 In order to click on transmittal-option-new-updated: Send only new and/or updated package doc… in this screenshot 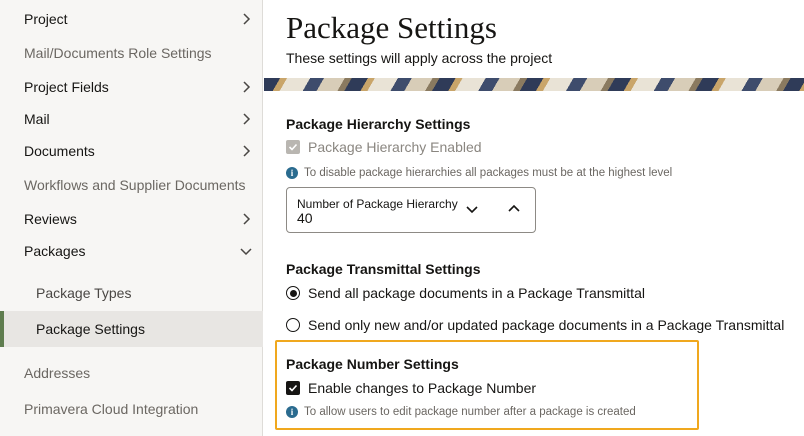, I will do `click(535, 325)`.